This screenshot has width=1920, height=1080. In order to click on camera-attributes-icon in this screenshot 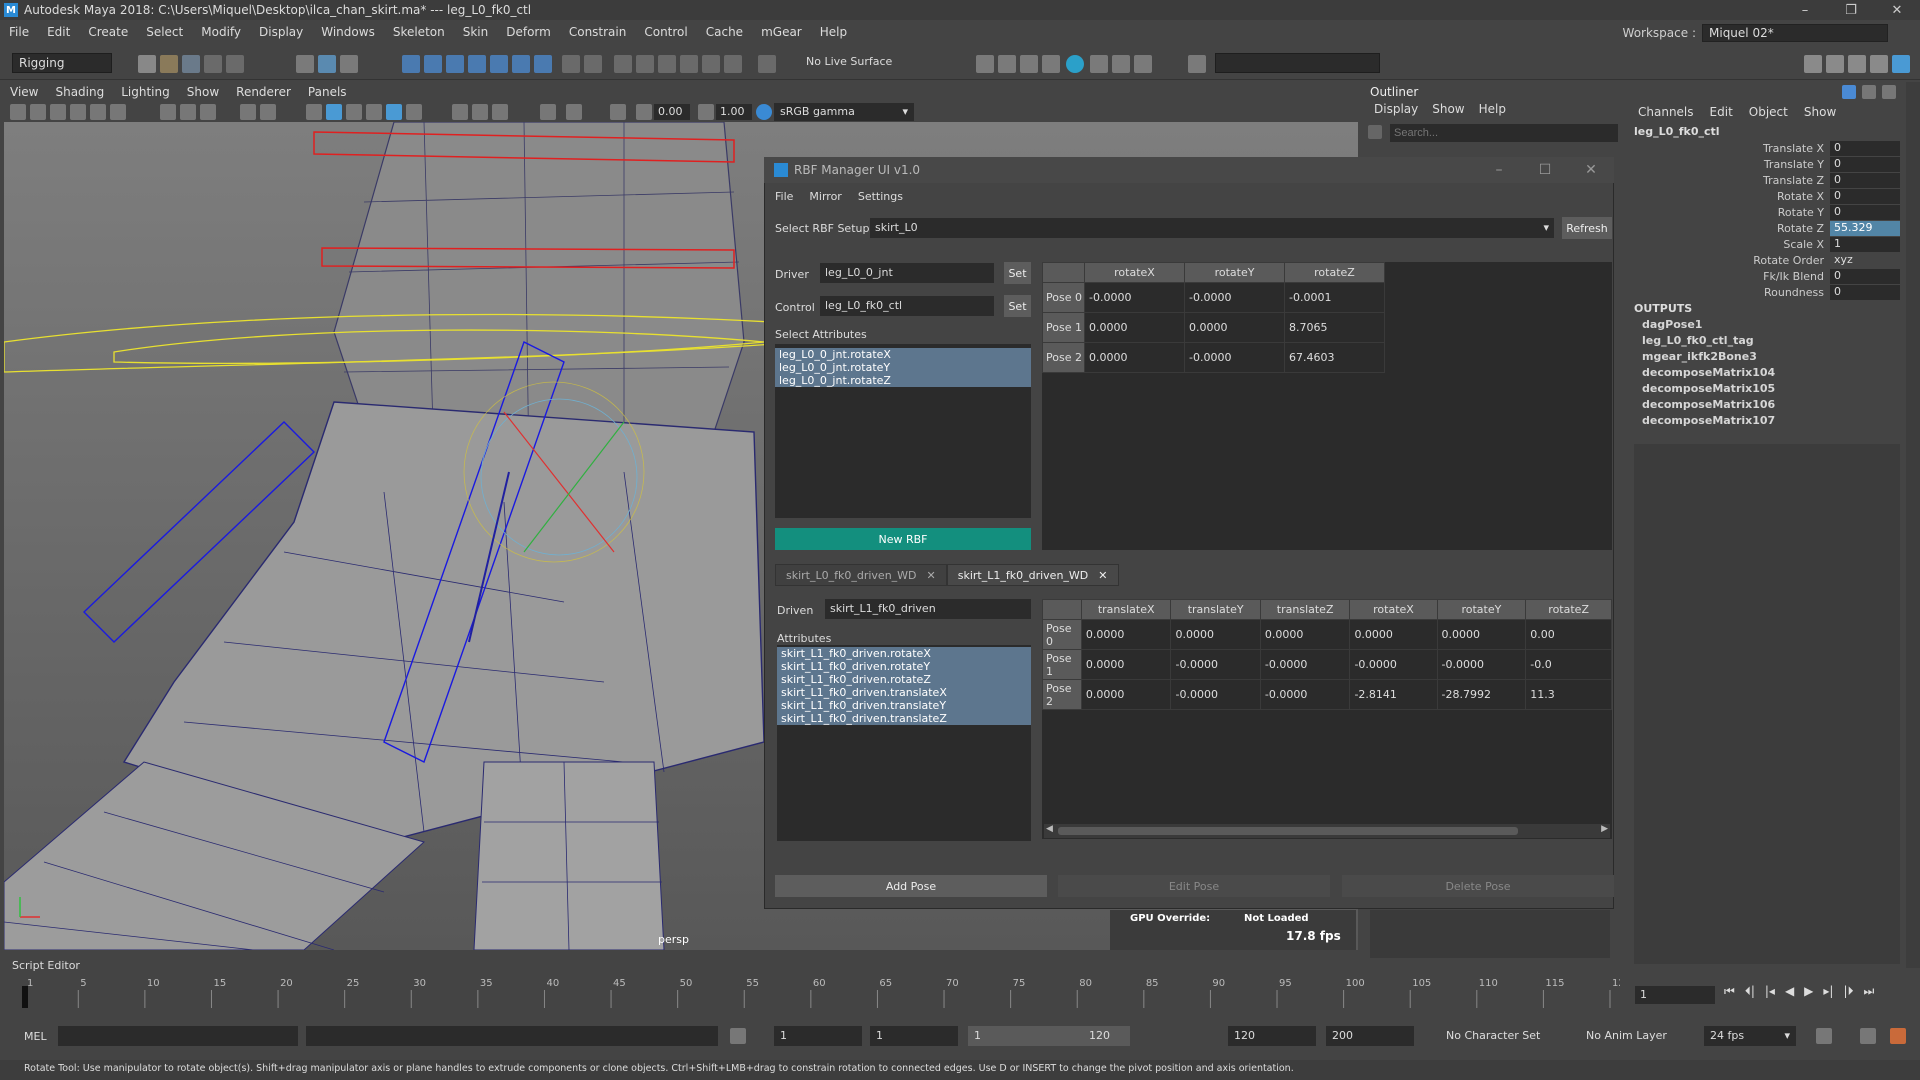, I will do `click(38, 112)`.